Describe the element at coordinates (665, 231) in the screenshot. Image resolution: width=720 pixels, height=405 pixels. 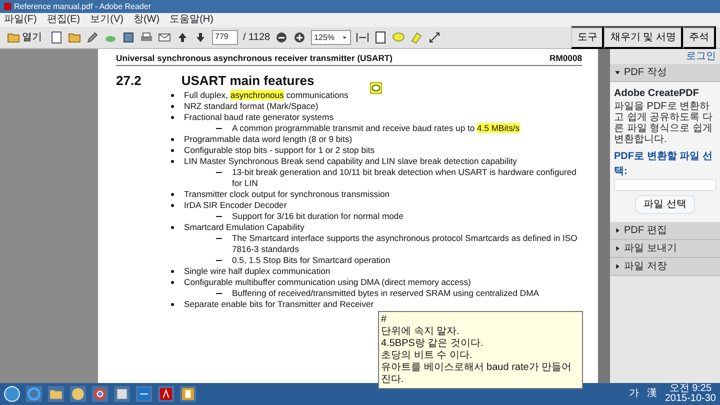
I see `section-header: PDF 편집` at that location.